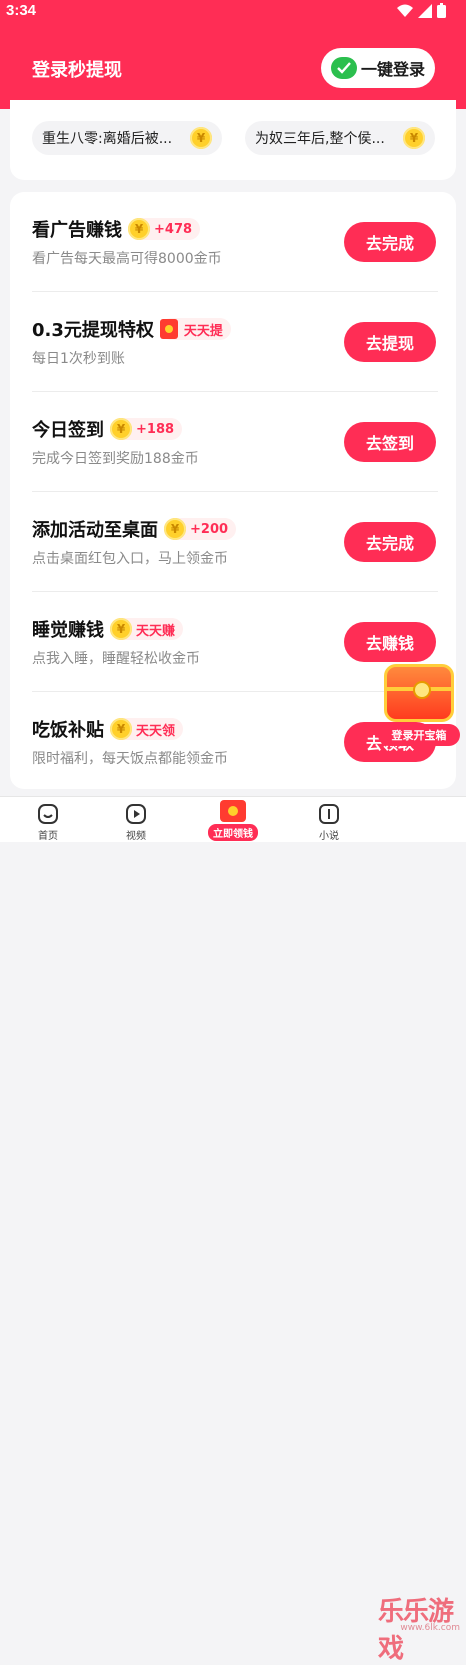  I want to click on reward-badge: ¥ +188, so click(146, 429).